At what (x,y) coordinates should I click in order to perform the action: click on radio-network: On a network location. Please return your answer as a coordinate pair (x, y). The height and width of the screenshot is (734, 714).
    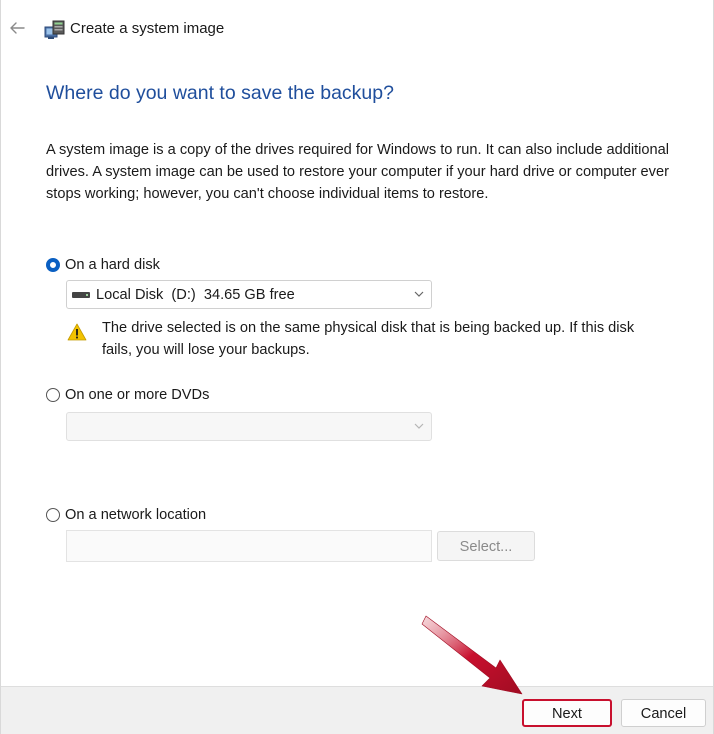
    Looking at the image, I should click on (126, 515).